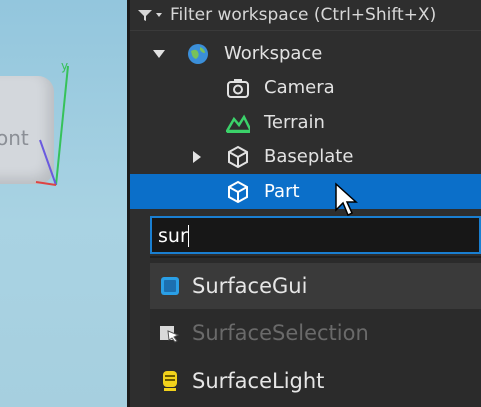  I want to click on result-item-surfacegui: SurfaceGui, so click(315, 286).